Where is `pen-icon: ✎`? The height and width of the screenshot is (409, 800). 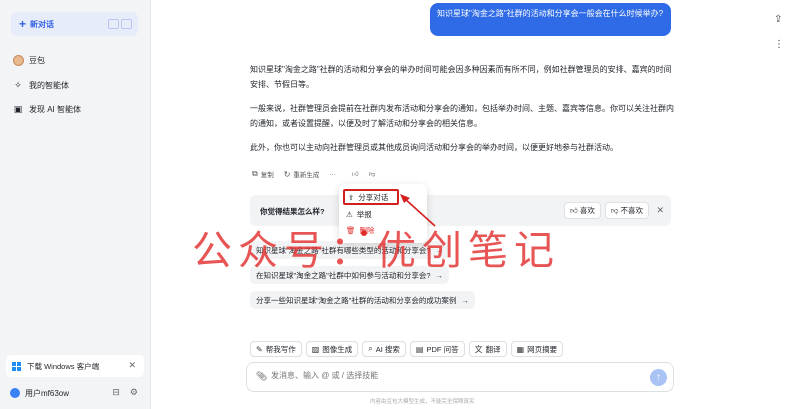 pen-icon: ✎ is located at coordinates (259, 349).